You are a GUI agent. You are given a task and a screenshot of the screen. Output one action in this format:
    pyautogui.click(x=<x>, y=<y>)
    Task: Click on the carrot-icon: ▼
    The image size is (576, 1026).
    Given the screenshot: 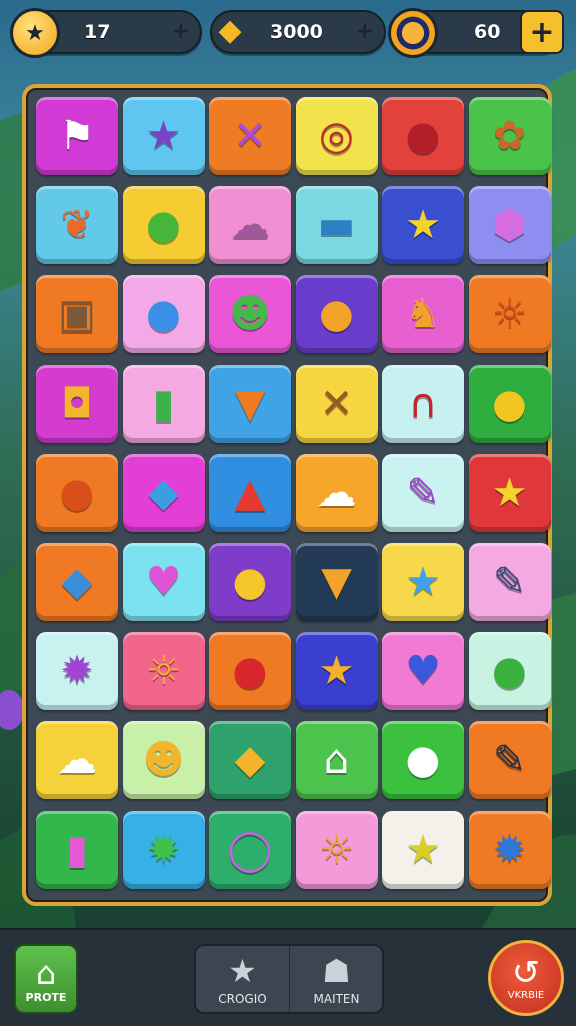 What is the action you would take?
    pyautogui.click(x=336, y=582)
    